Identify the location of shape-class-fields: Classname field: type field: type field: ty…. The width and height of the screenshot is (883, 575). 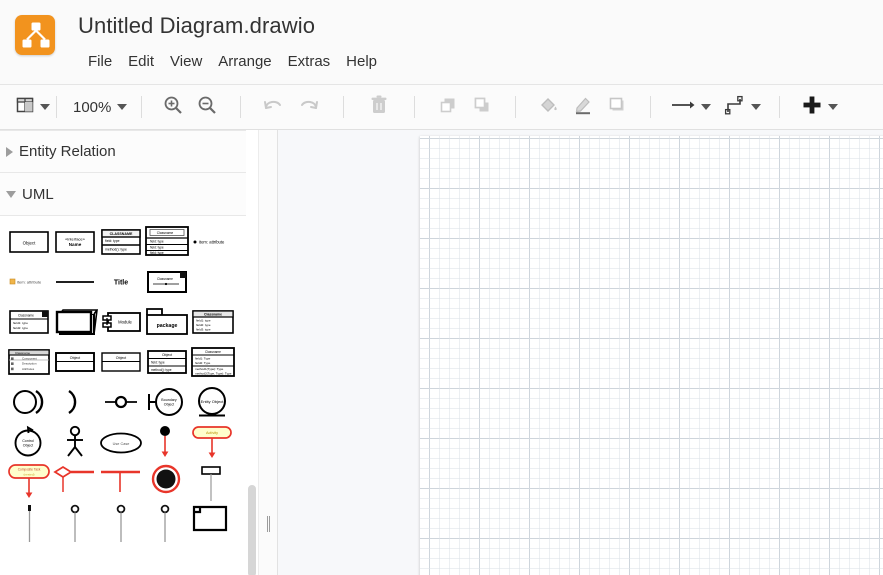
(167, 242).